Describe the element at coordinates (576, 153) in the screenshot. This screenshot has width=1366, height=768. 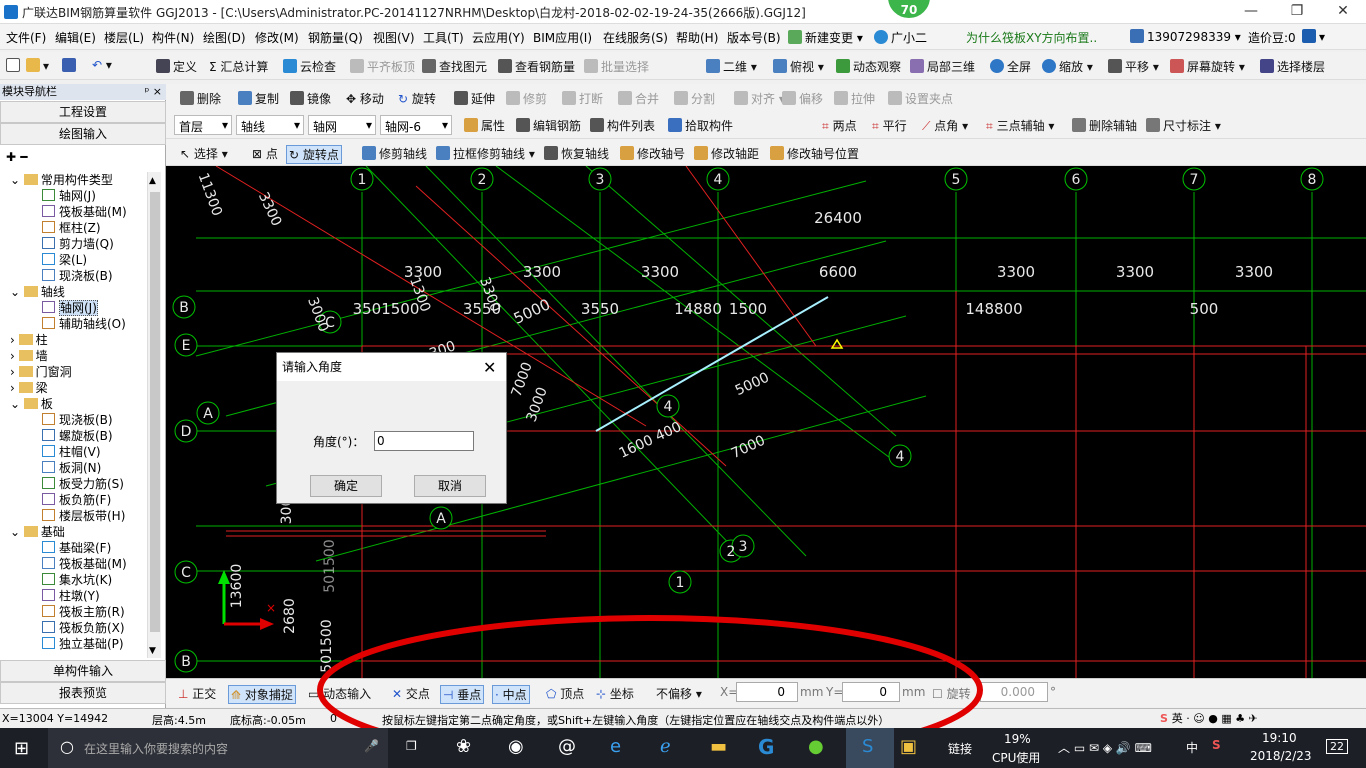
I see `restore-axis-button: 恢复轴线` at that location.